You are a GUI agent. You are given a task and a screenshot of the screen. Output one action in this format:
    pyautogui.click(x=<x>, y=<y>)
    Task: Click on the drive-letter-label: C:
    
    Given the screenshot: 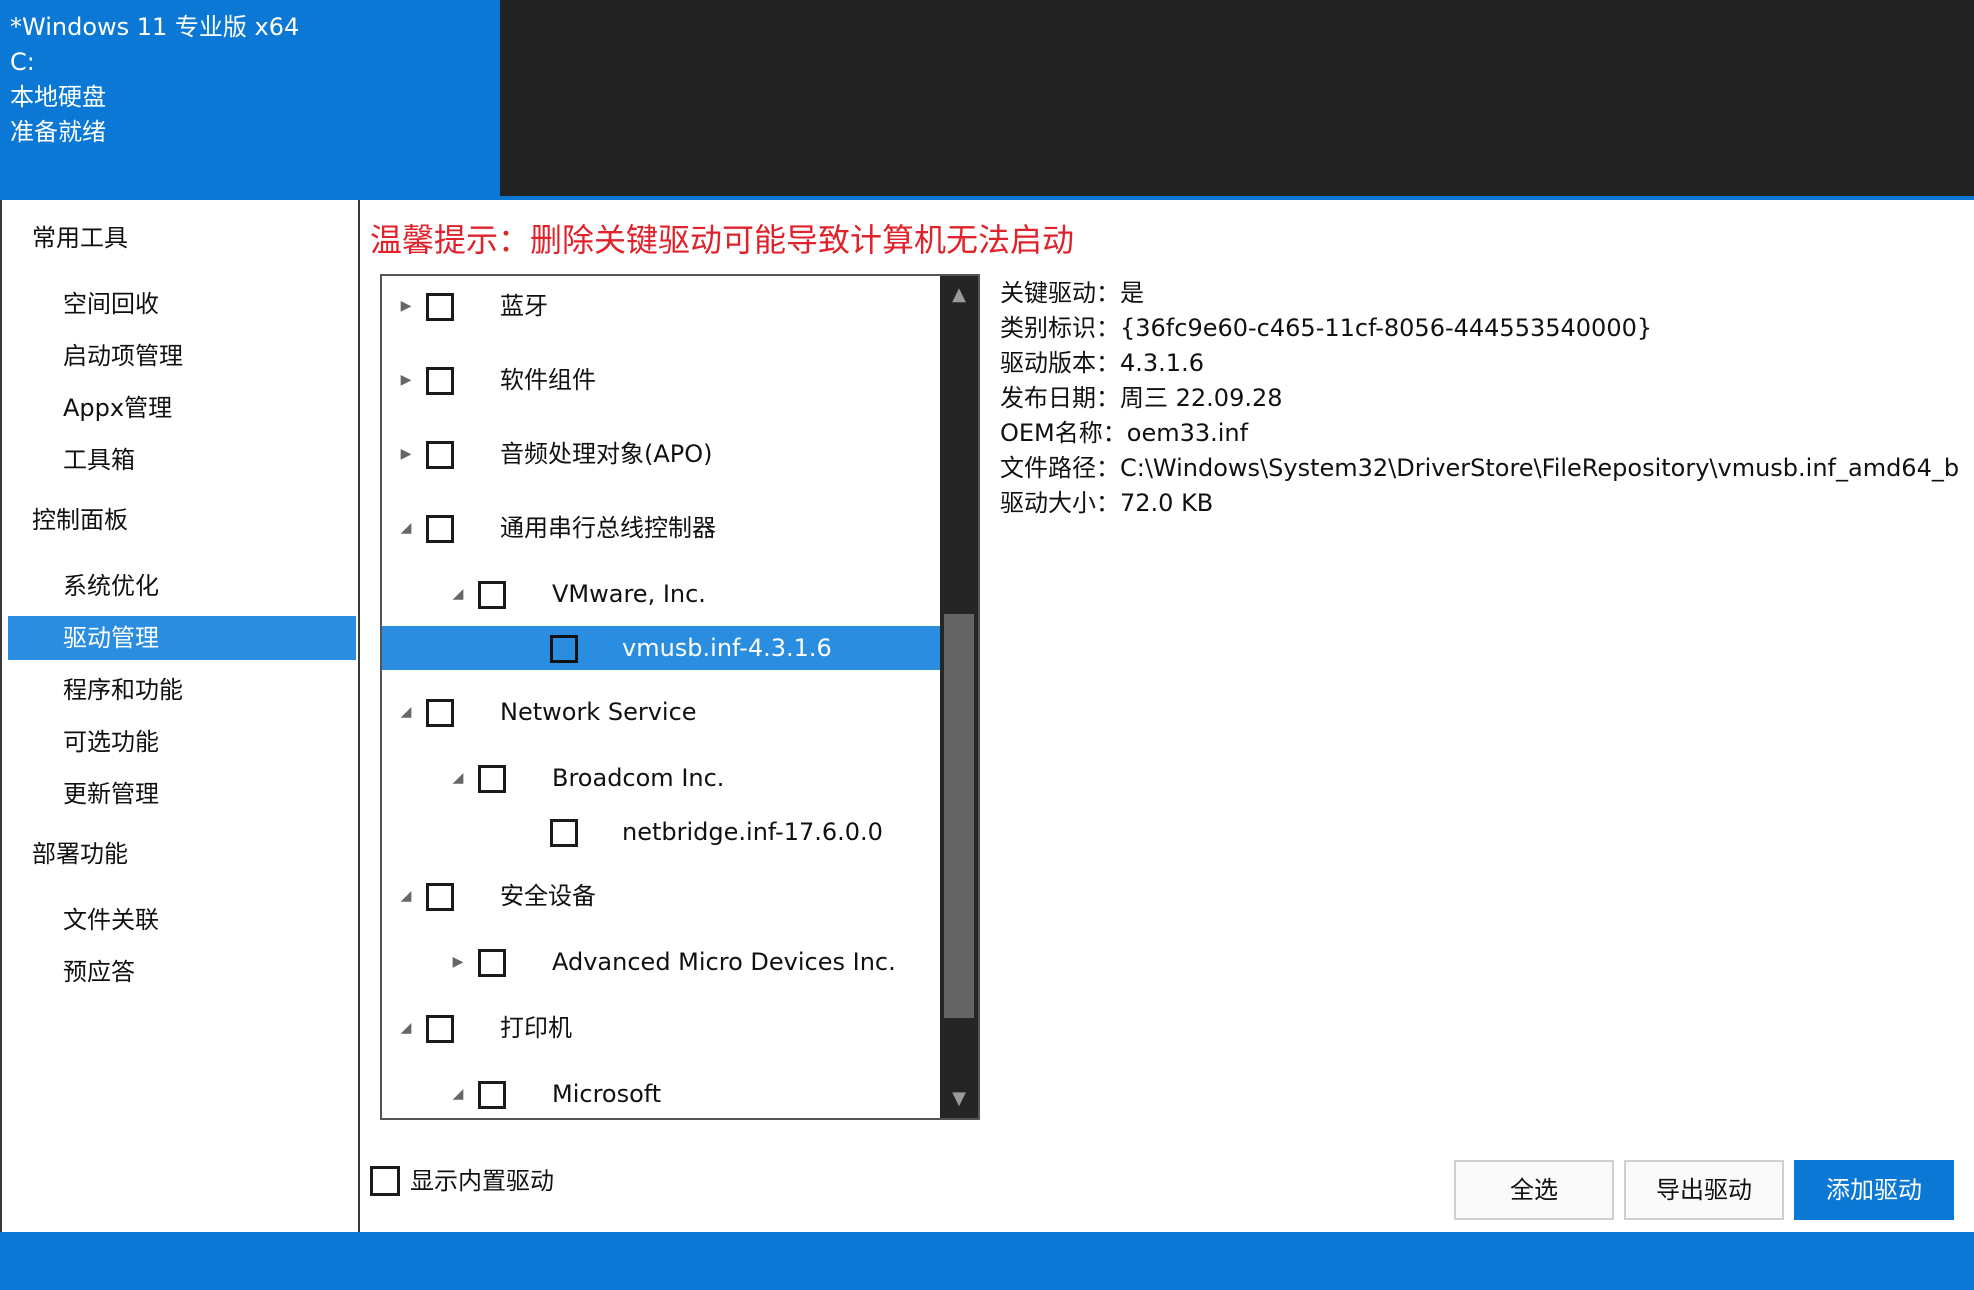 What is the action you would take?
    pyautogui.click(x=22, y=62)
    